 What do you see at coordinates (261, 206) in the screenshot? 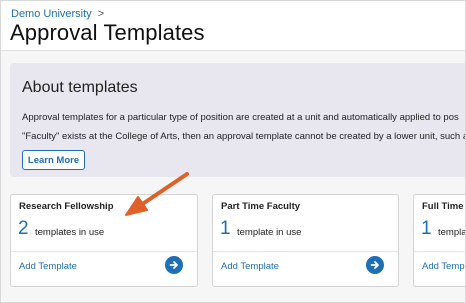
I see `card-title: Part Time Faculty` at bounding box center [261, 206].